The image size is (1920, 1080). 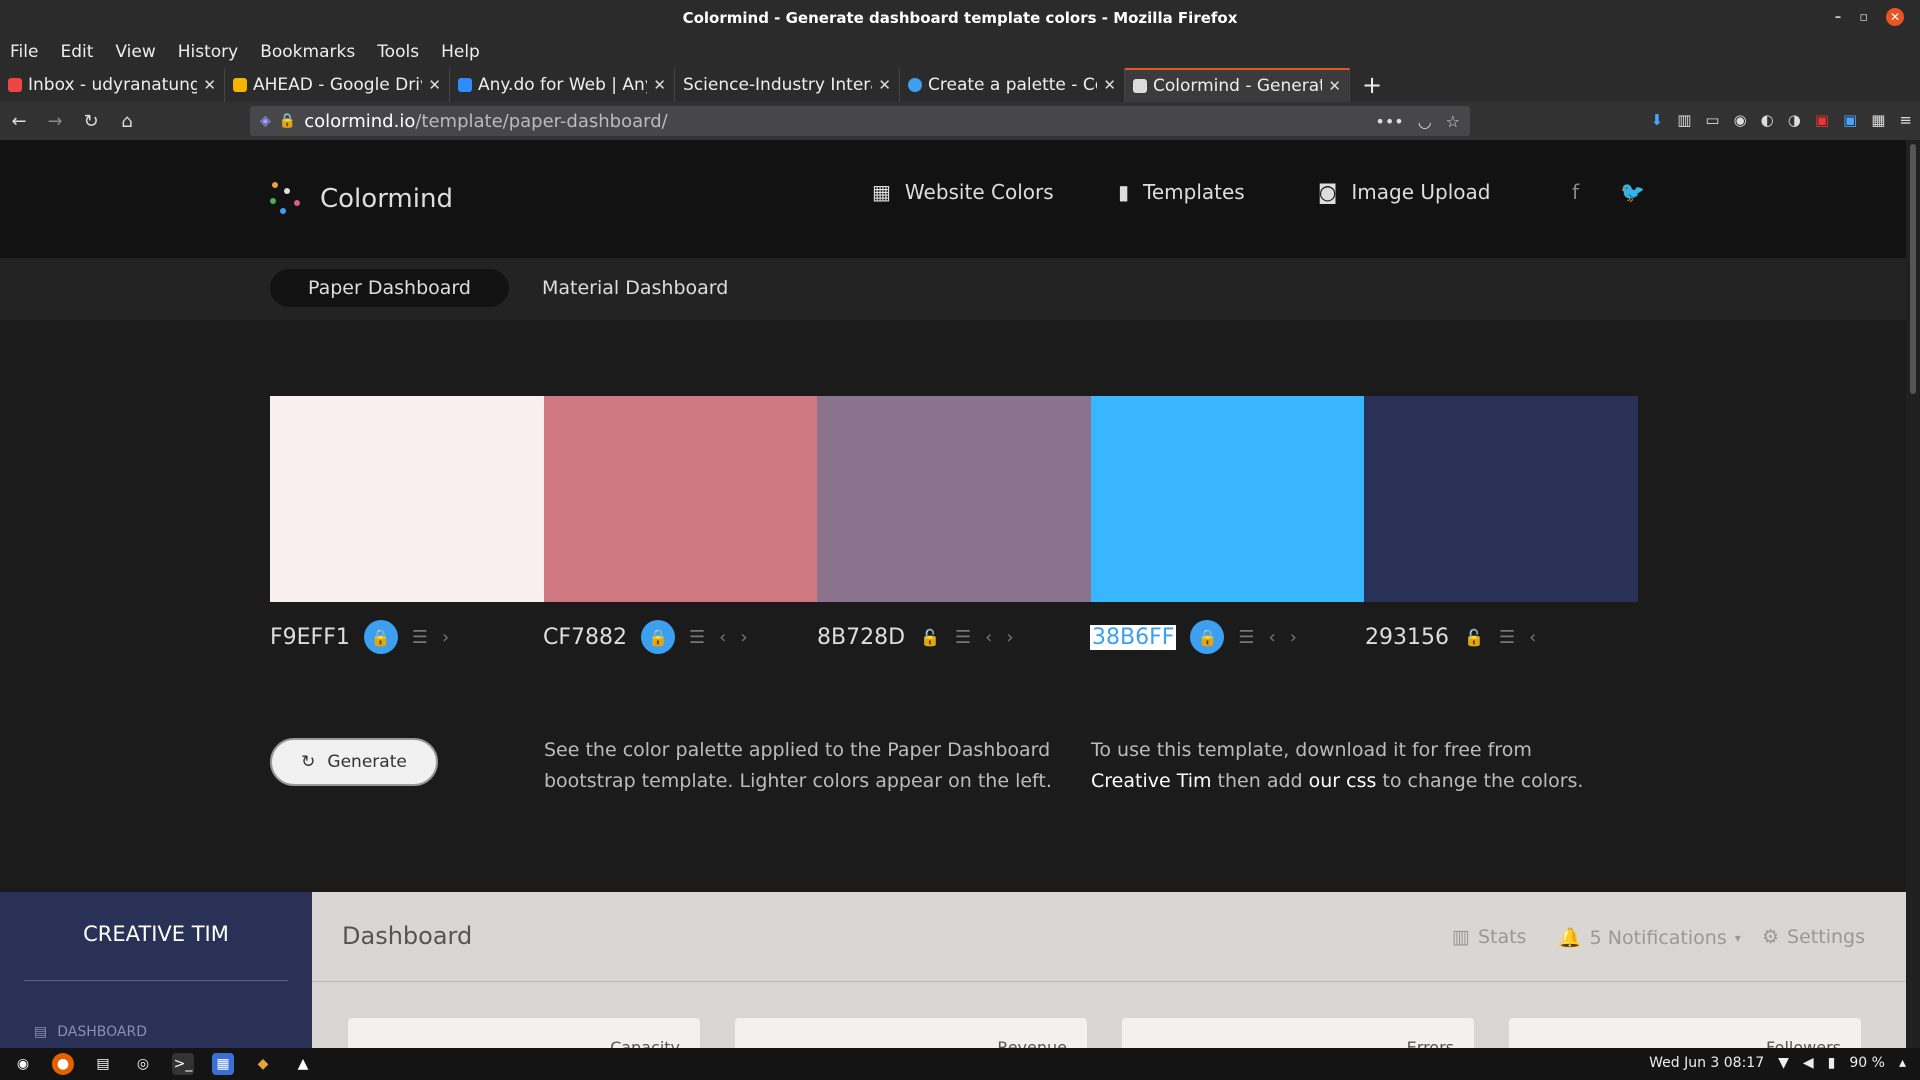 What do you see at coordinates (1706, 1063) in the screenshot?
I see `clock: Wed Jun 3 08:17` at bounding box center [1706, 1063].